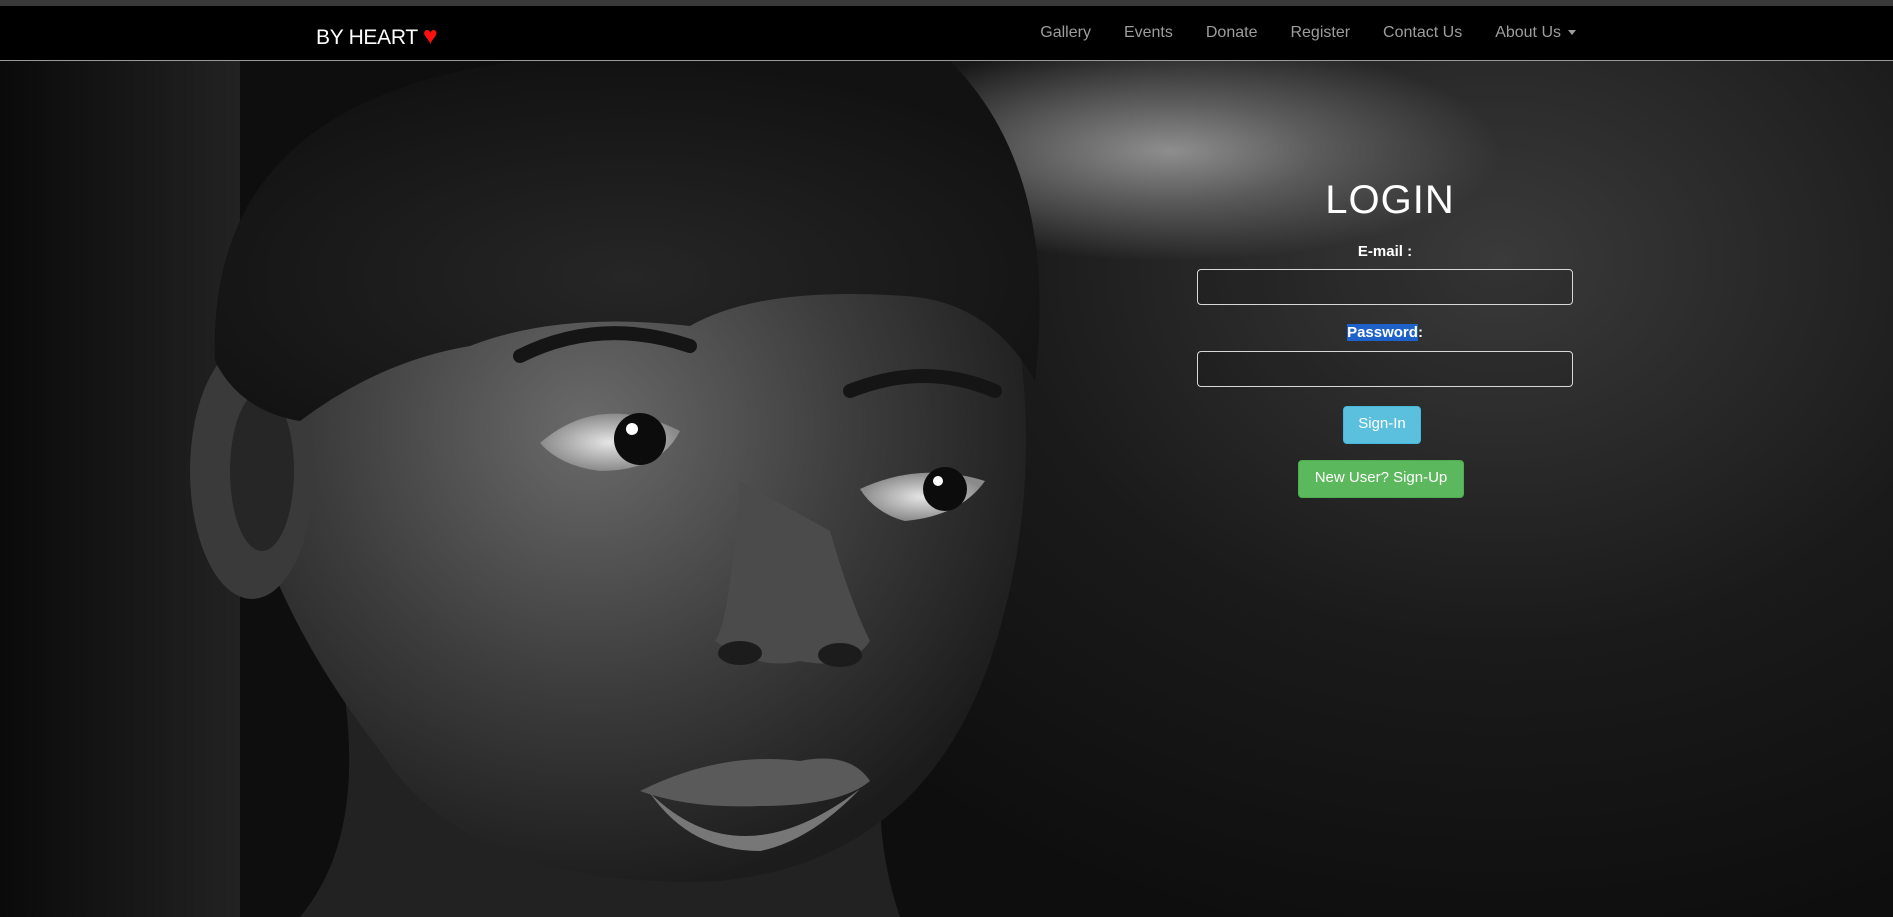 The height and width of the screenshot is (917, 1893). Describe the element at coordinates (367, 37) in the screenshot. I see `brand-name: BY HEART` at that location.